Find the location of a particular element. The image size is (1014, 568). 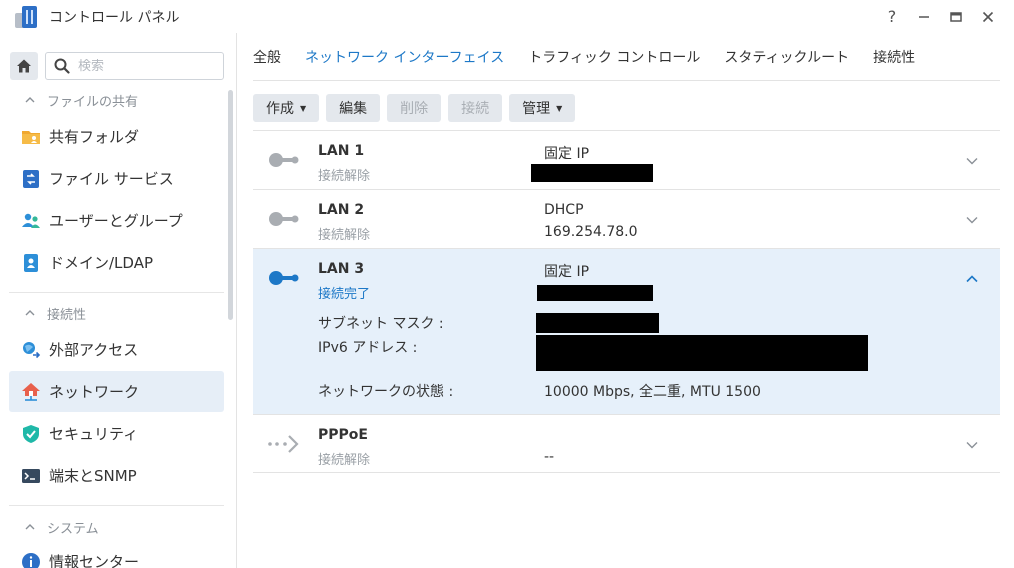

pppoe-icon is located at coordinates (283, 444).